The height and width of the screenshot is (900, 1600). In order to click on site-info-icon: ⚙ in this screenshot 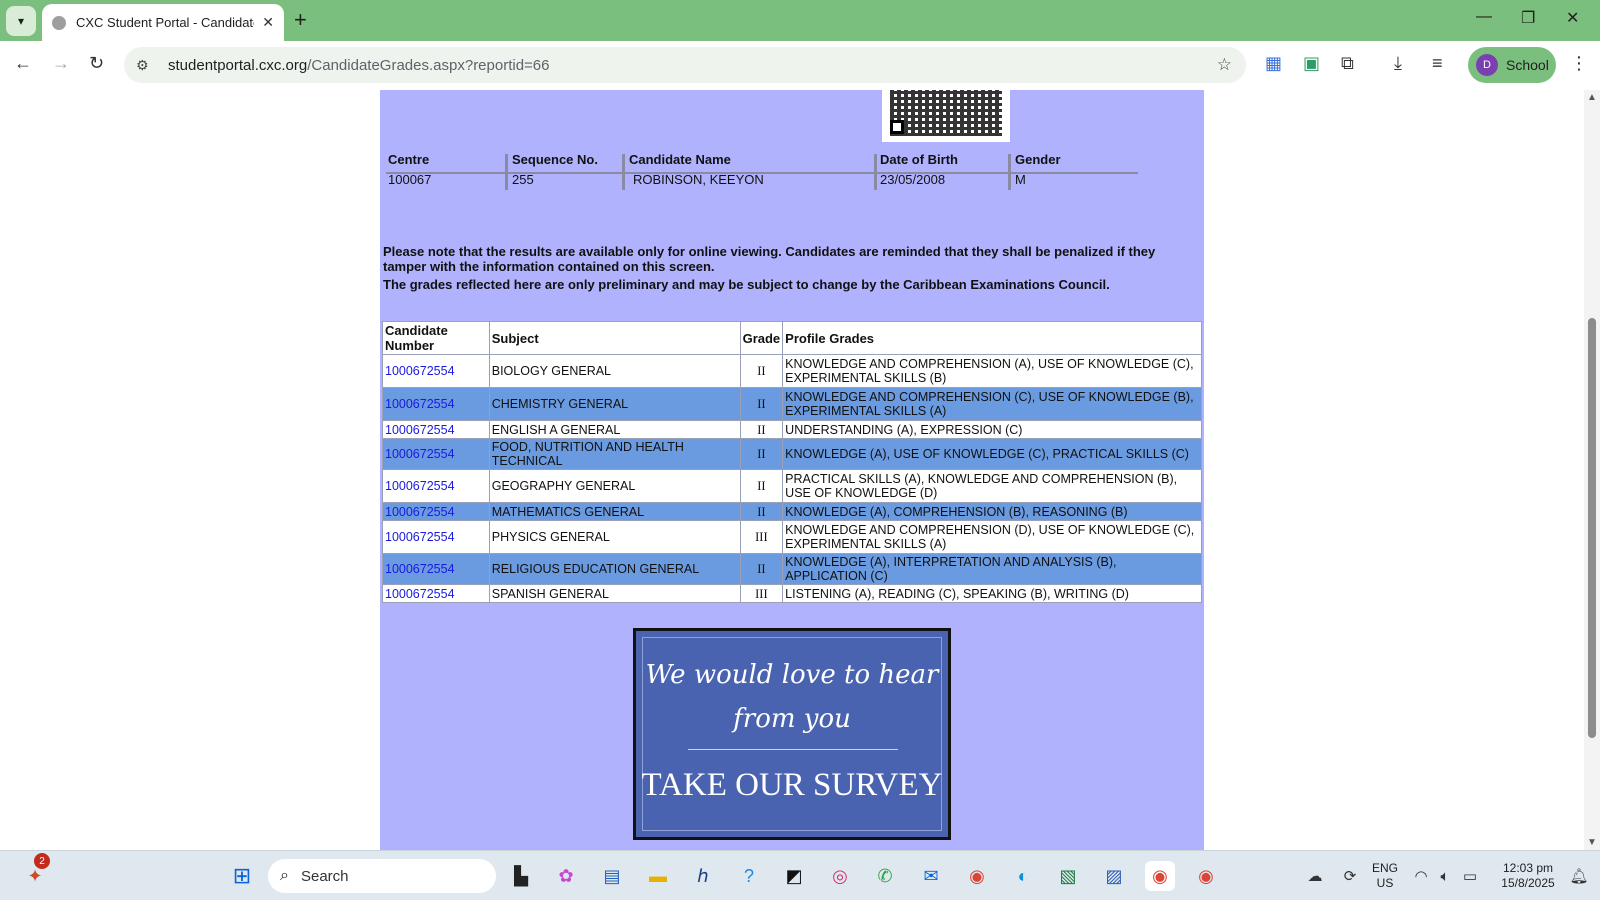, I will do `click(146, 65)`.